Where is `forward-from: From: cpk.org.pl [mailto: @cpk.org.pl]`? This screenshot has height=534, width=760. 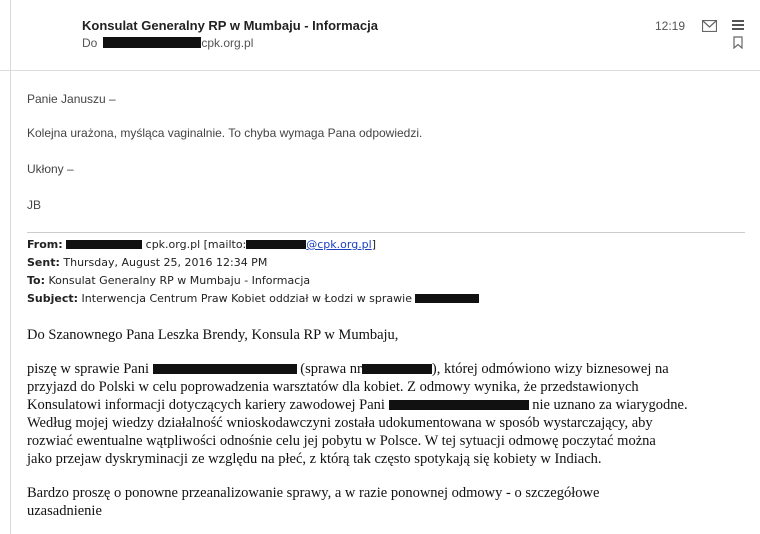 forward-from: From: cpk.org.pl [mailto: @cpk.org.pl] is located at coordinates (201, 244).